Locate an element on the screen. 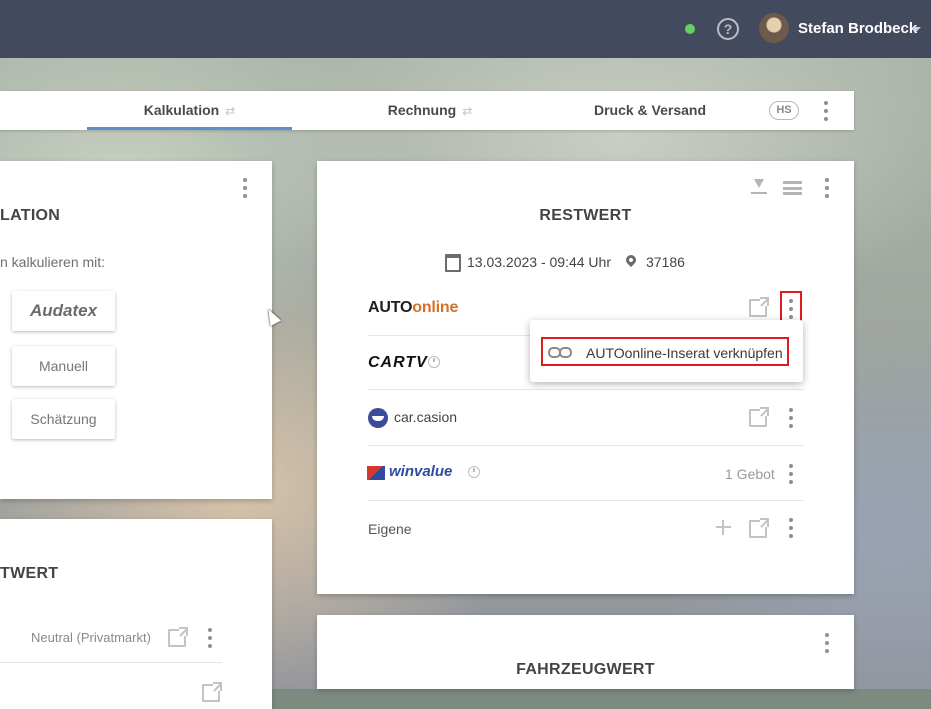 The height and width of the screenshot is (709, 931). provider-name: car.casion is located at coordinates (426, 417).